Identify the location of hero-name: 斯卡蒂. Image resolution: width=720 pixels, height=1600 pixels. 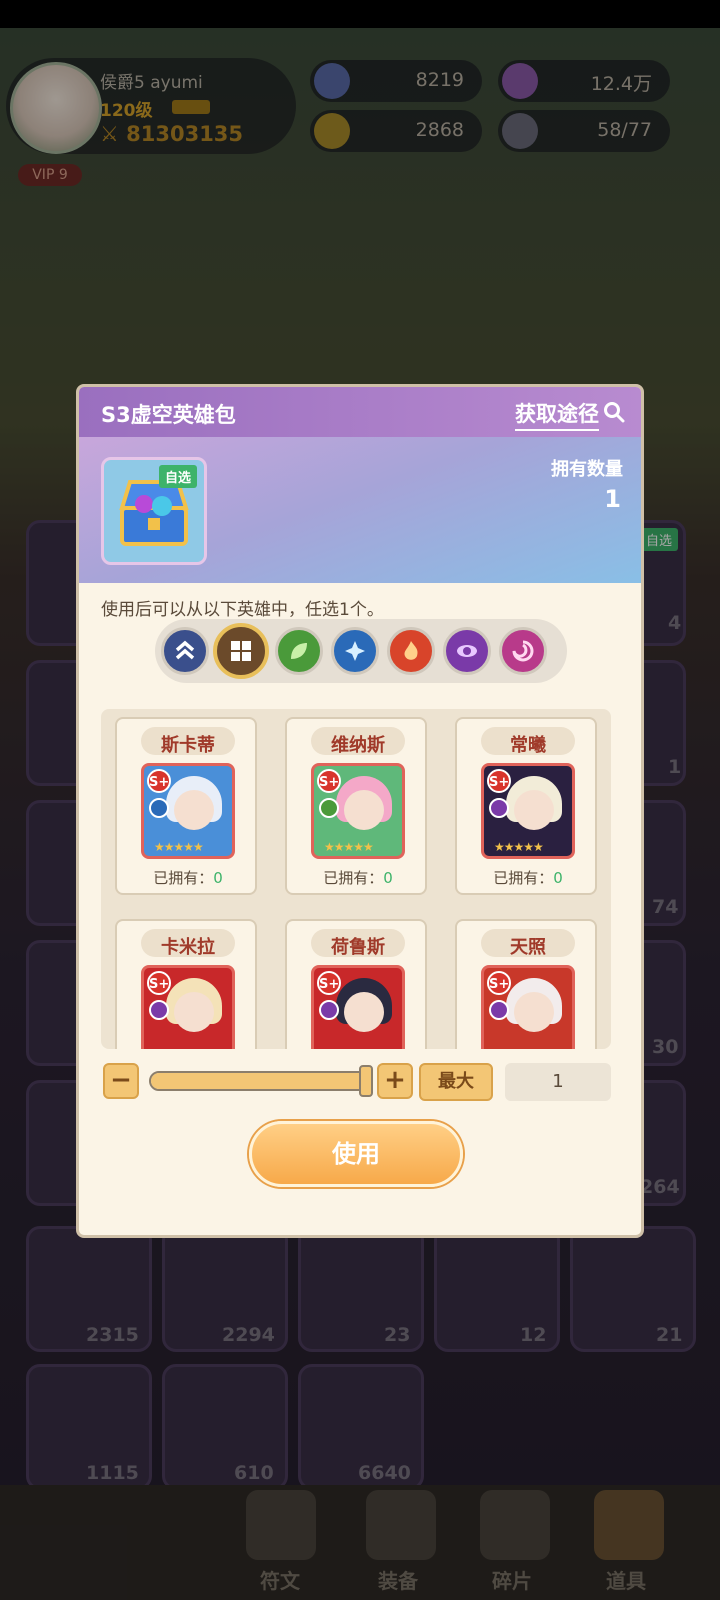
(188, 745).